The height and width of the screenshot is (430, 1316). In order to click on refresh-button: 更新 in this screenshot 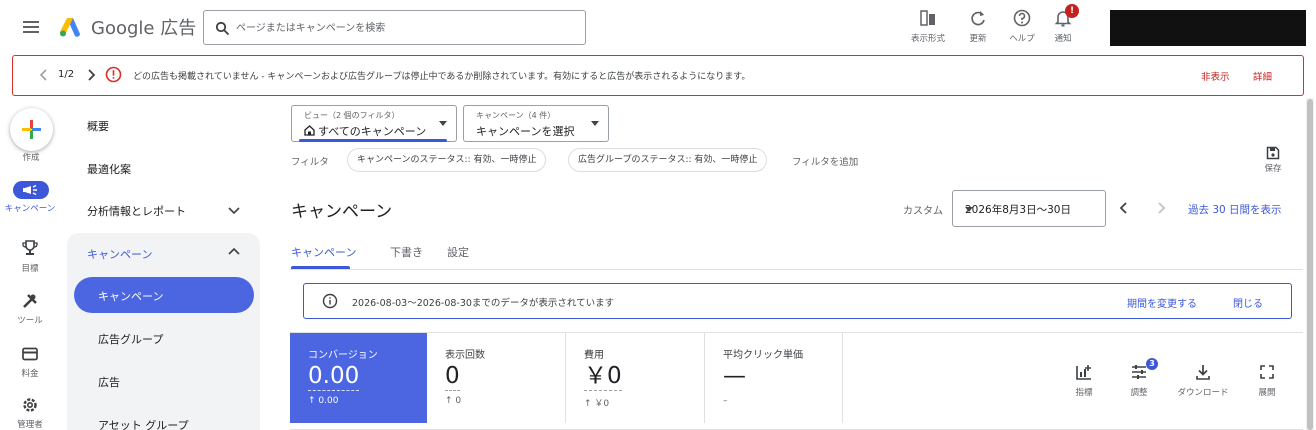, I will do `click(978, 28)`.